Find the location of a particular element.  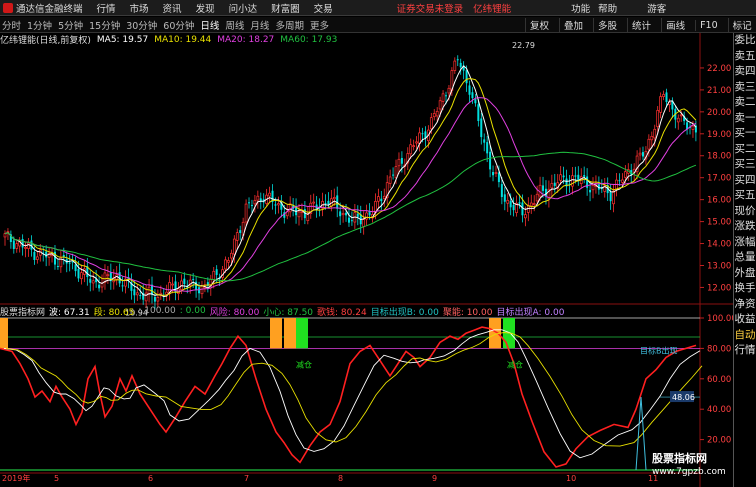

menu-item-wenxiaoda: 问小达 is located at coordinates (243, 8).